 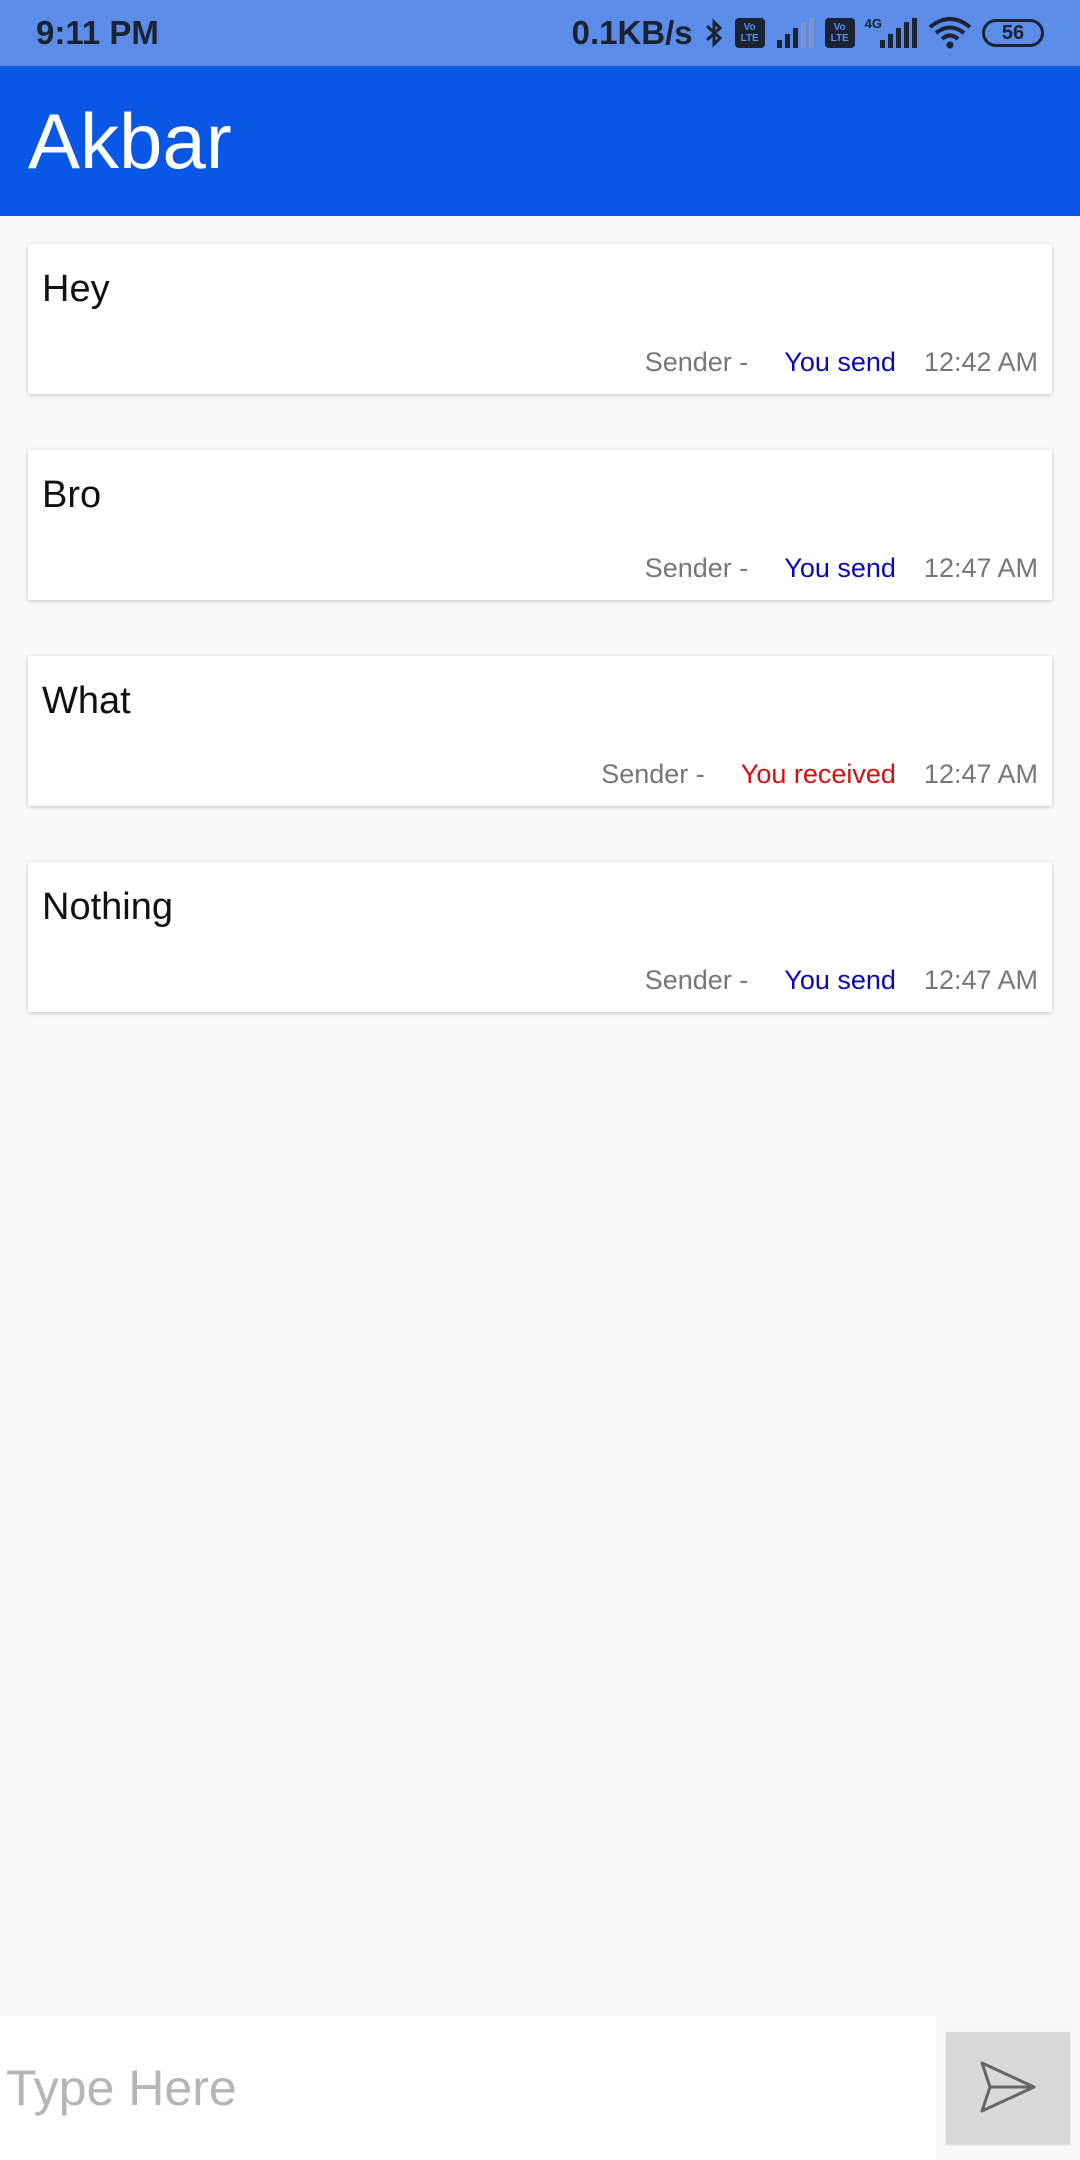 What do you see at coordinates (891, 32) in the screenshot?
I see `signal-4g-icon: 4G` at bounding box center [891, 32].